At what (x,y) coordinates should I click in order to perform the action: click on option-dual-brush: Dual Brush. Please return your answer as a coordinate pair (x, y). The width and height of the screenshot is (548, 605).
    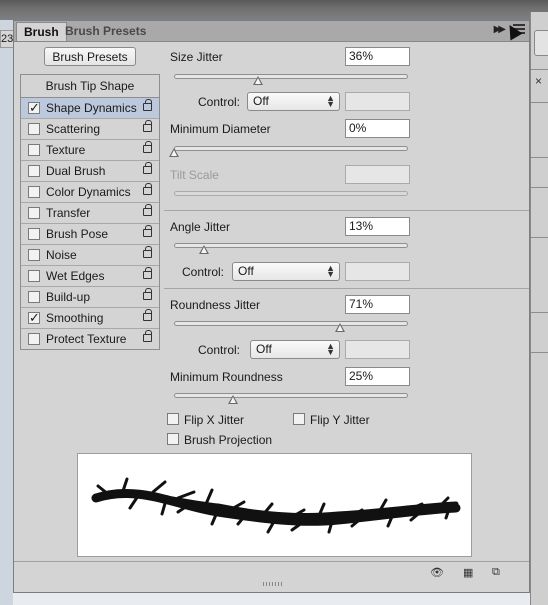
    Looking at the image, I should click on (90, 171).